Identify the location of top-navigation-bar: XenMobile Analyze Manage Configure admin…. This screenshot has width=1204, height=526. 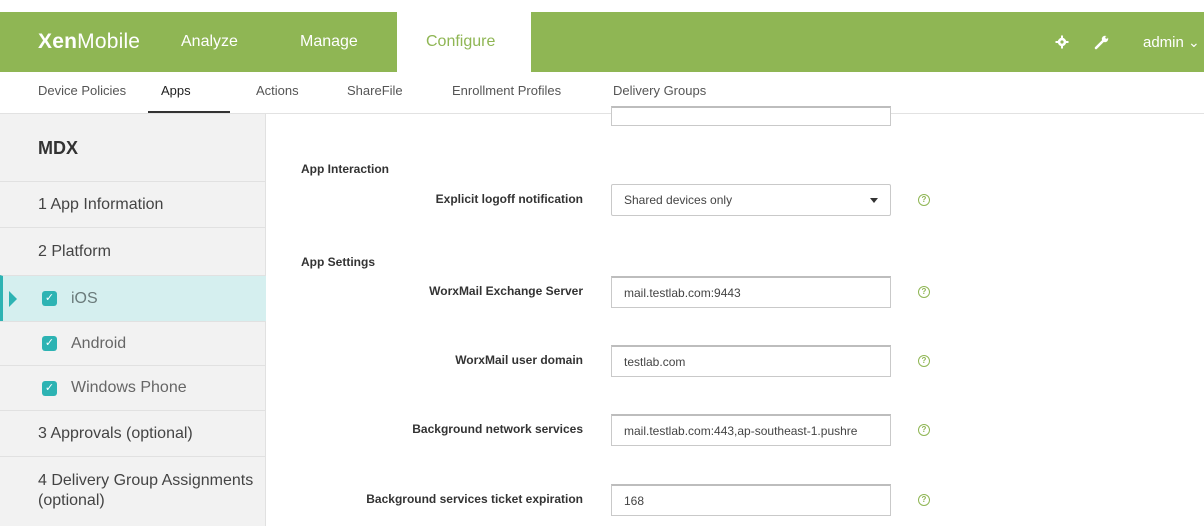
(602, 42).